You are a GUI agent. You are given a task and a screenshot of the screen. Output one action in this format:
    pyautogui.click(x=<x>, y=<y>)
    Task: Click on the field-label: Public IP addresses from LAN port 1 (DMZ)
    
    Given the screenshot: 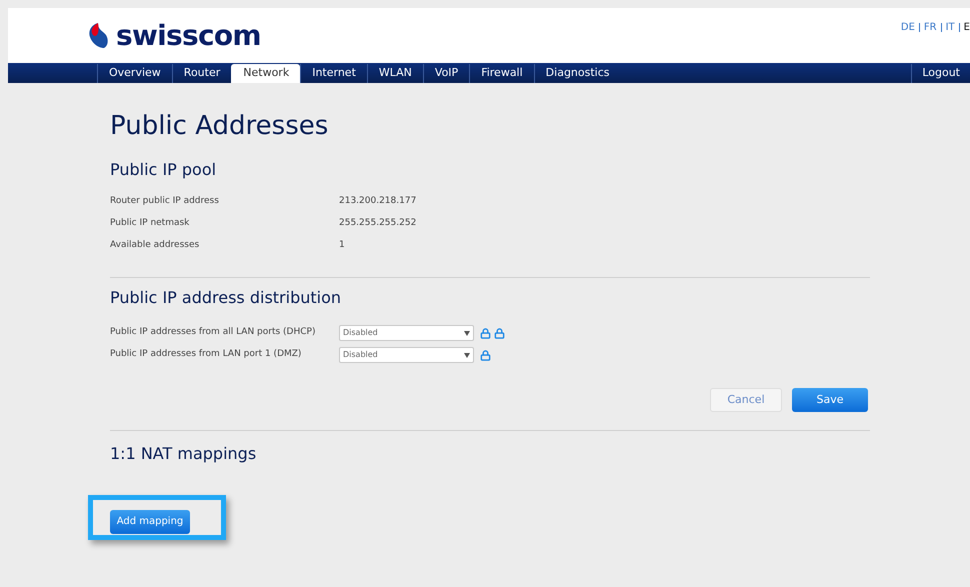 What is the action you would take?
    pyautogui.click(x=206, y=355)
    